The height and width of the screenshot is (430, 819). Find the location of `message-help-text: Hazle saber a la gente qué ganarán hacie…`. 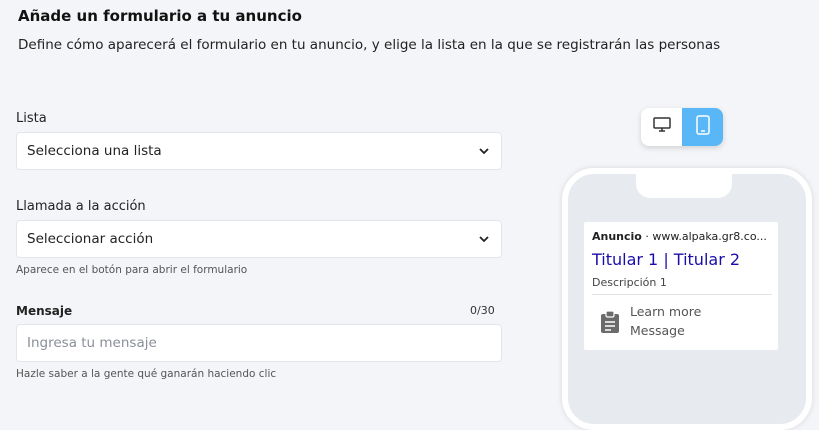

message-help-text: Hazle saber a la gente qué ganarán hacie… is located at coordinates (146, 374).